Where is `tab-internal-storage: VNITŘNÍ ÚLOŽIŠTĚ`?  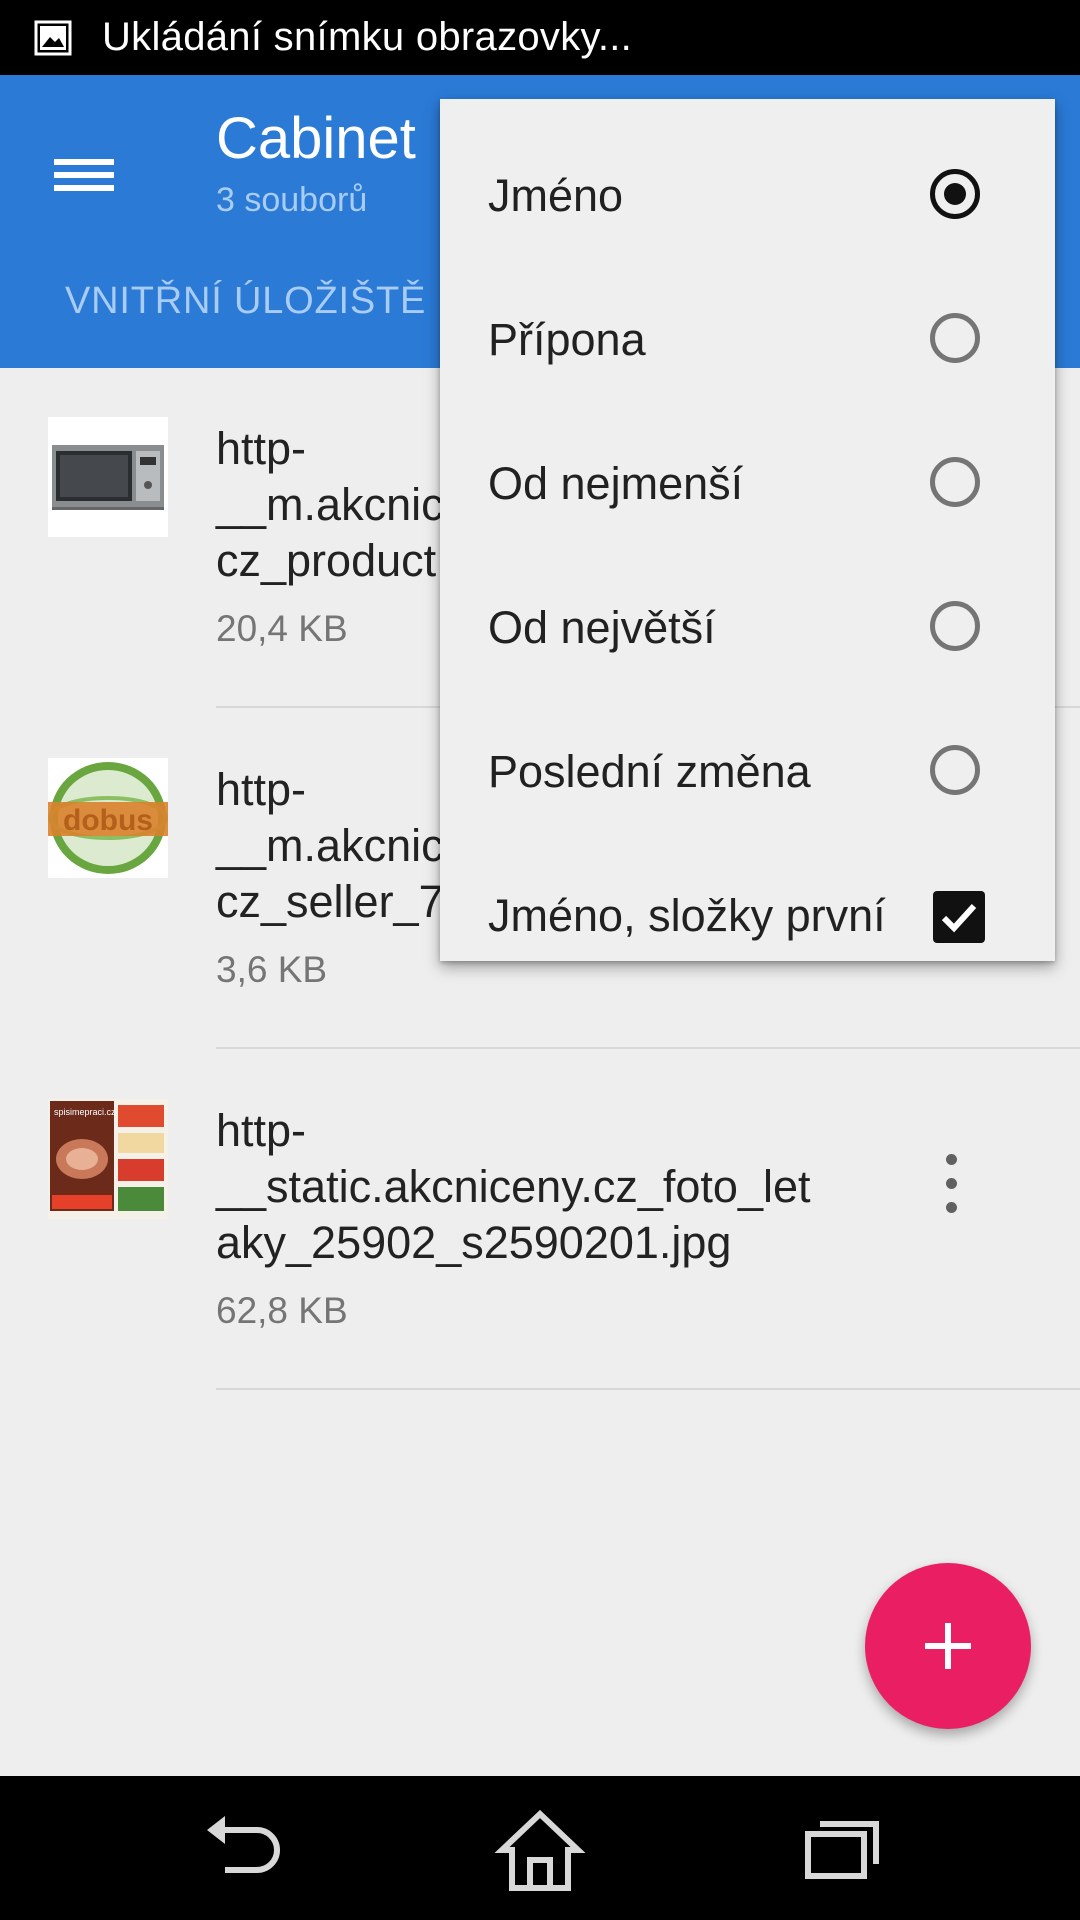 tab-internal-storage: VNITŘNÍ ÚLOŽIŠTĚ is located at coordinates (245, 301).